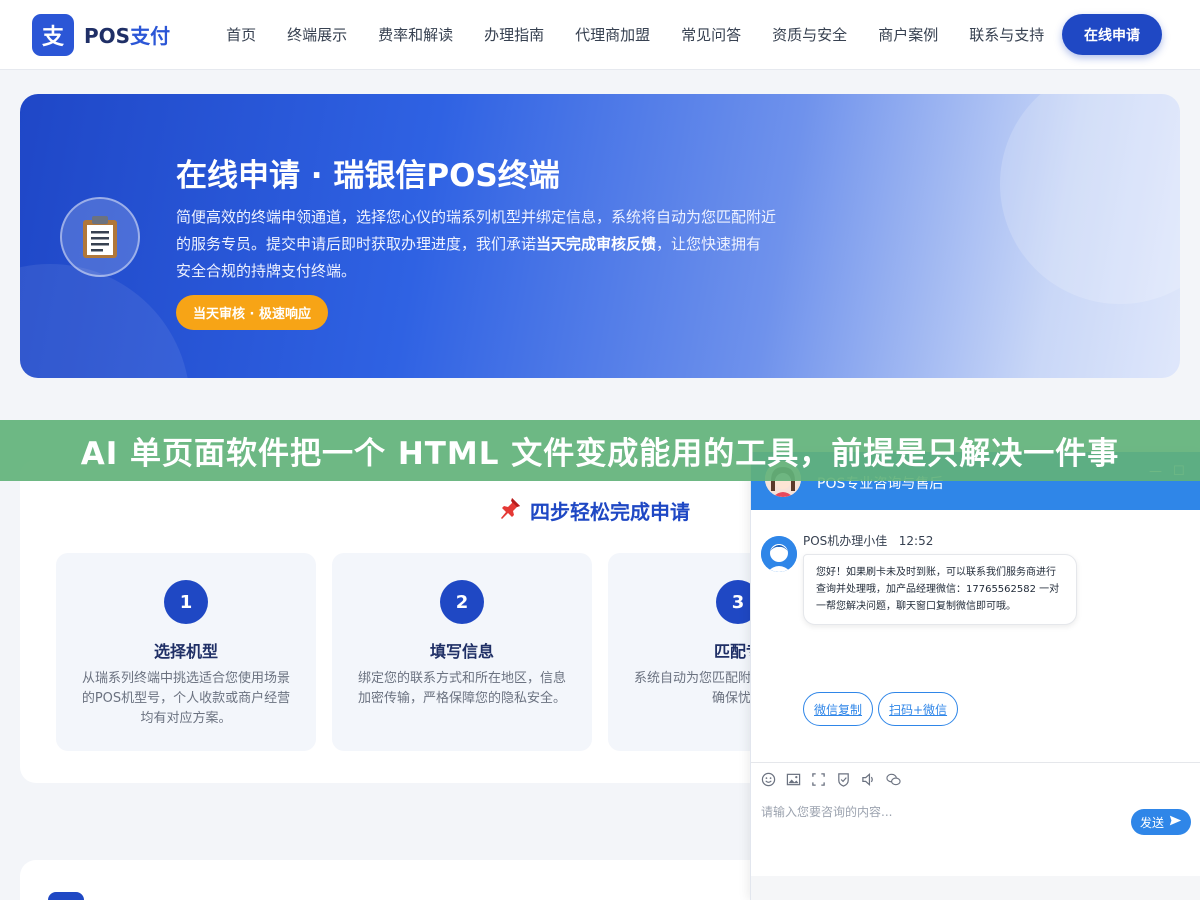 This screenshot has height=900, width=1200. I want to click on step-number: 2, so click(462, 602).